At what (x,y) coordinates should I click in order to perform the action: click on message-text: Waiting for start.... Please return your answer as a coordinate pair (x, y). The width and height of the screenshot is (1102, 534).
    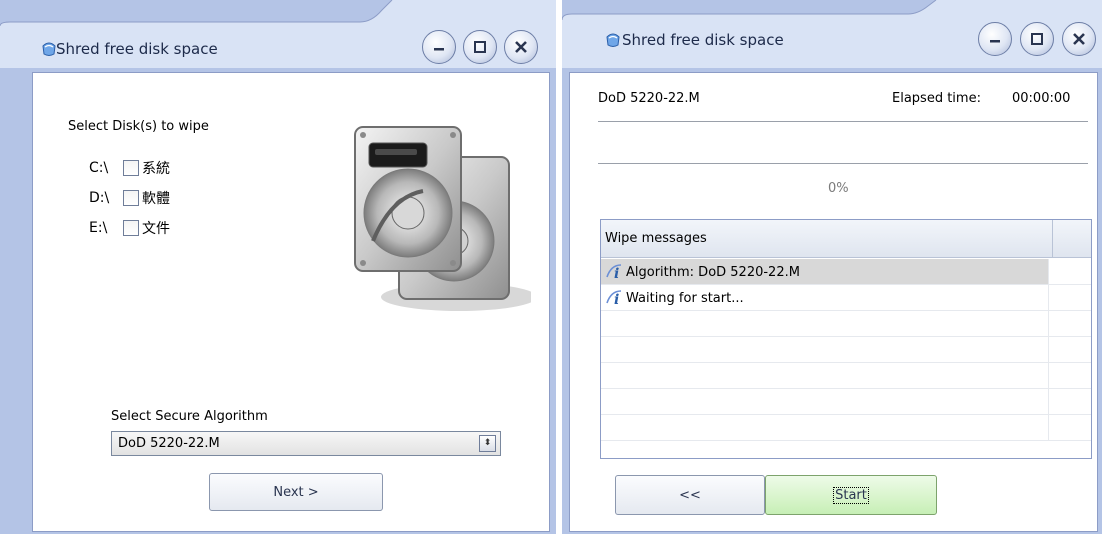
    Looking at the image, I should click on (685, 298).